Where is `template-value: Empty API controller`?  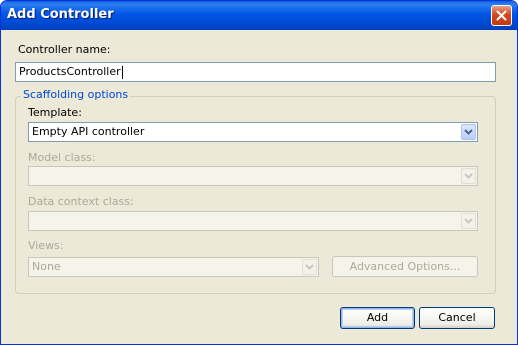
template-value: Empty API controller is located at coordinates (88, 131).